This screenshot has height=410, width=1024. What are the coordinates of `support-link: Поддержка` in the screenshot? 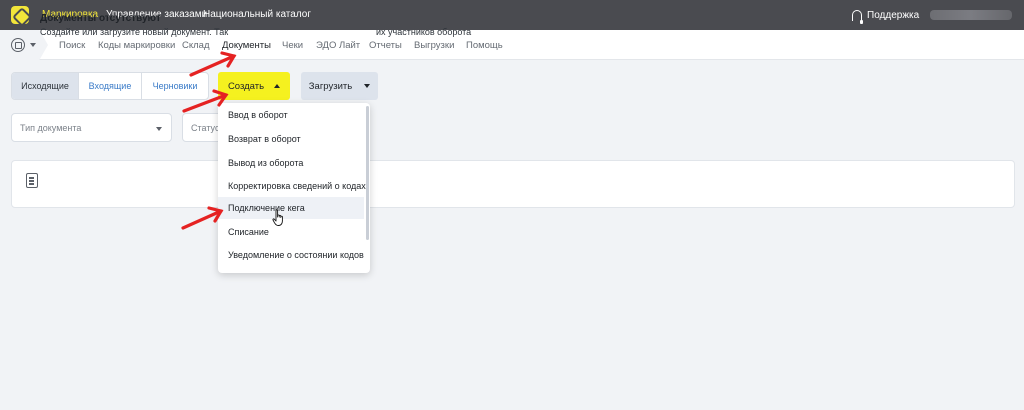 It's located at (886, 16).